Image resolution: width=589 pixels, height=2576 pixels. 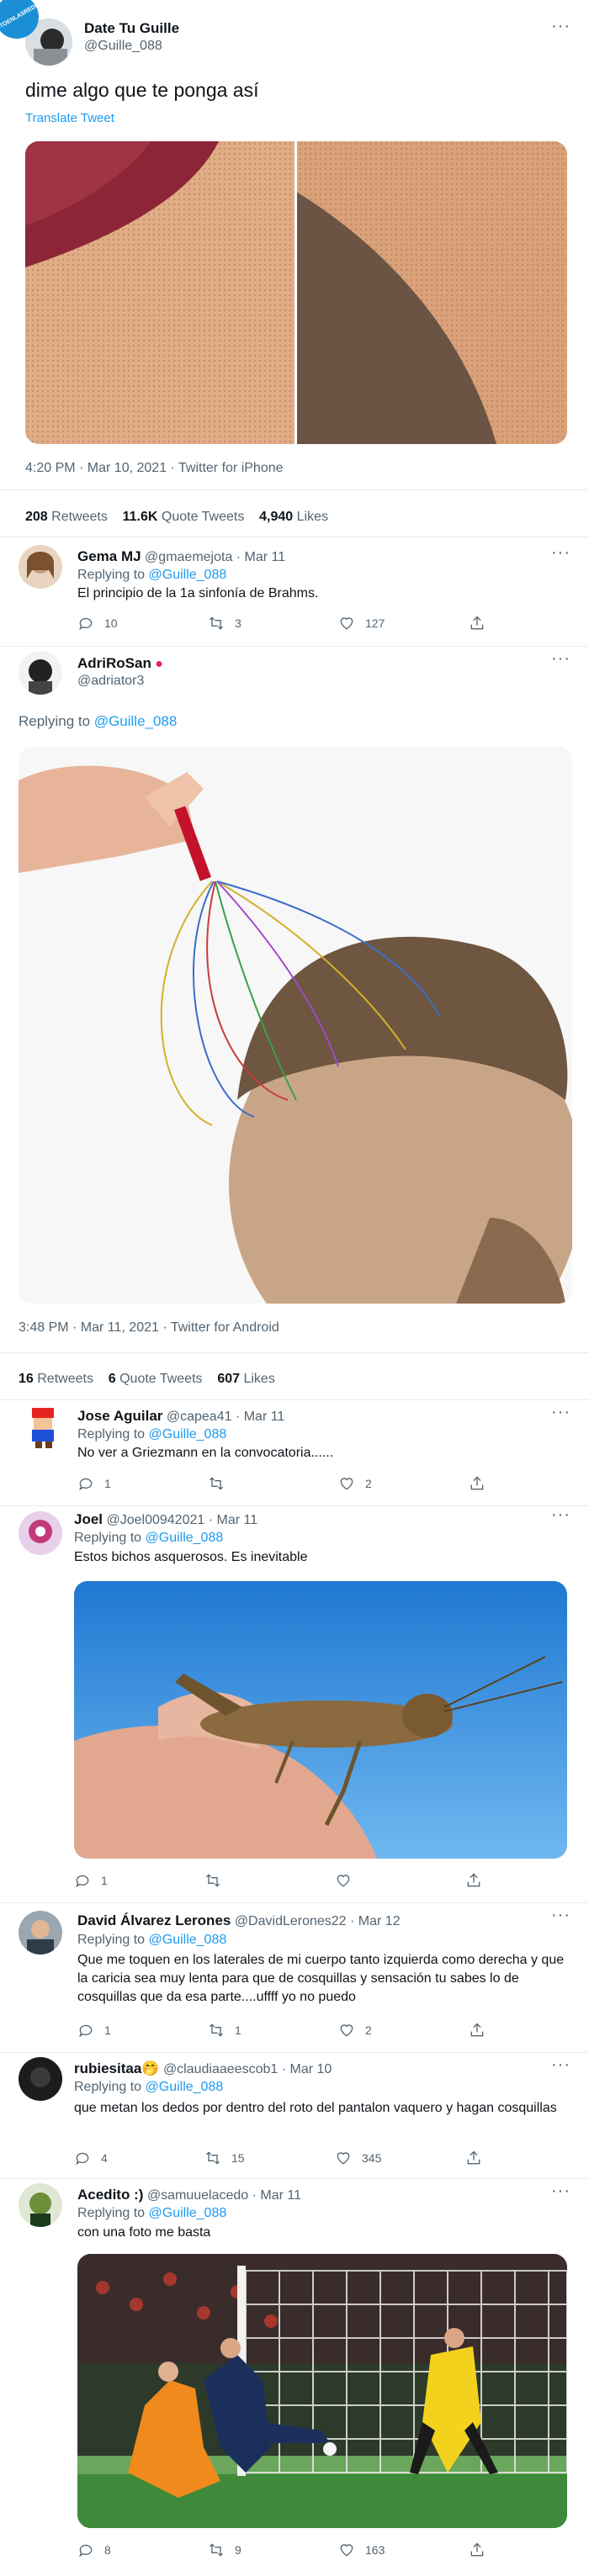 I want to click on retweet-button: 3, so click(x=273, y=623).